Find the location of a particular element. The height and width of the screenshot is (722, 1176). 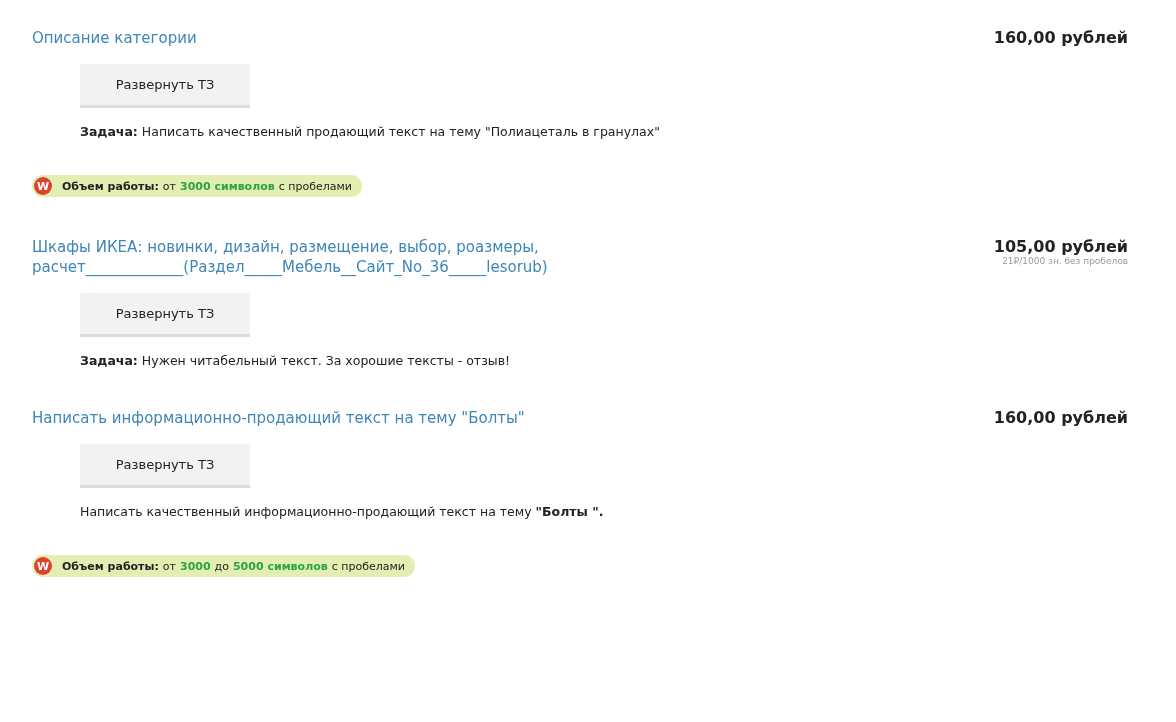

volume-amount: 3000 символов is located at coordinates (227, 186).